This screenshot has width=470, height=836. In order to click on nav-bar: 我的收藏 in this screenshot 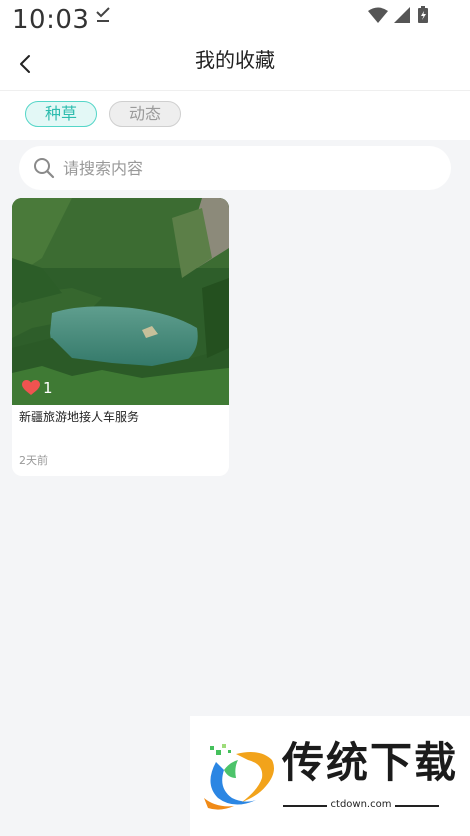, I will do `click(235, 64)`.